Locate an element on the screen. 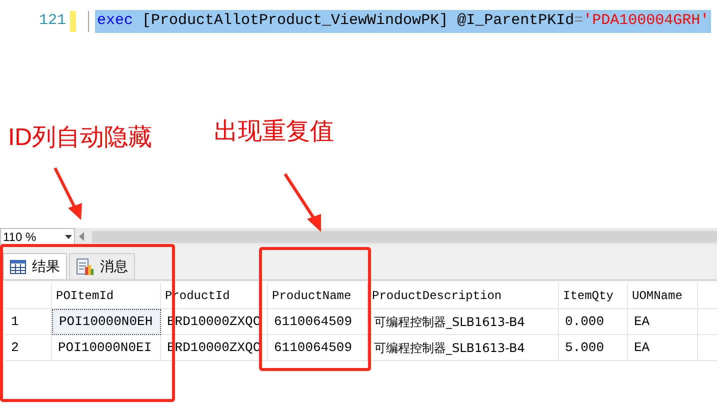 The height and width of the screenshot is (404, 717). dropdown-arrow-icon is located at coordinates (68, 236).